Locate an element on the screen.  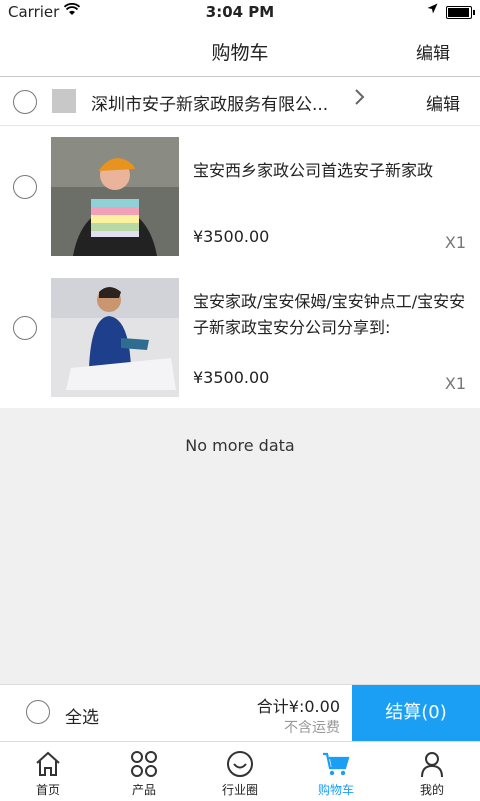
status-time: 3:04 PM is located at coordinates (240, 12).